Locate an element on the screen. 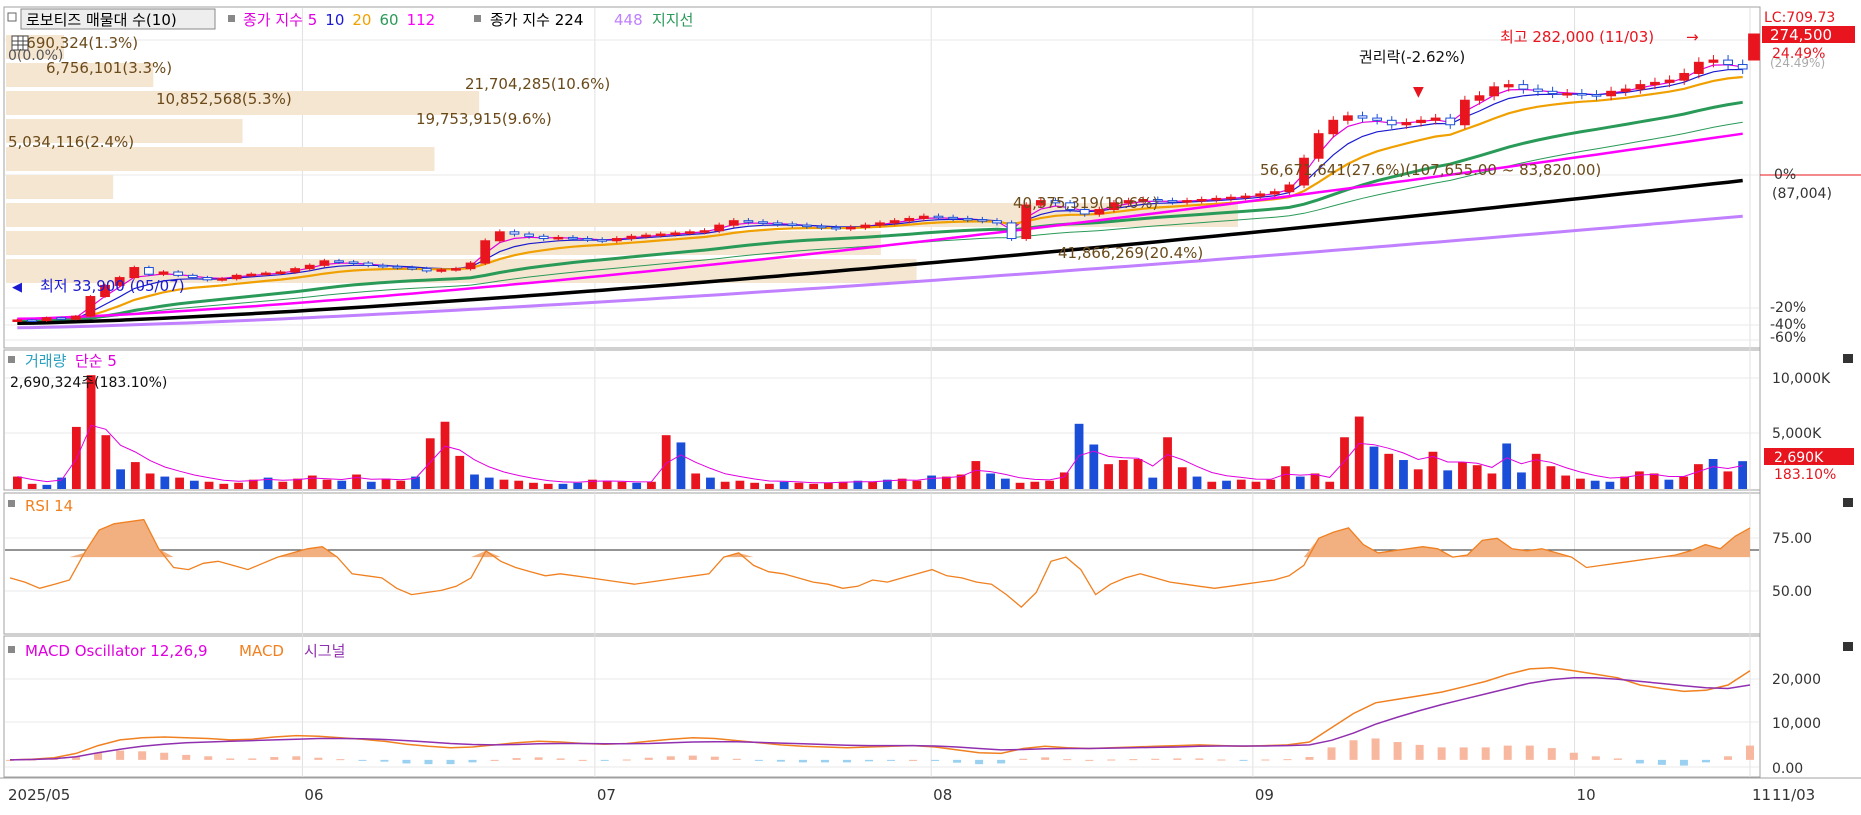 This screenshot has width=1861, height=815. rsi-close-icon is located at coordinates (1848, 502).